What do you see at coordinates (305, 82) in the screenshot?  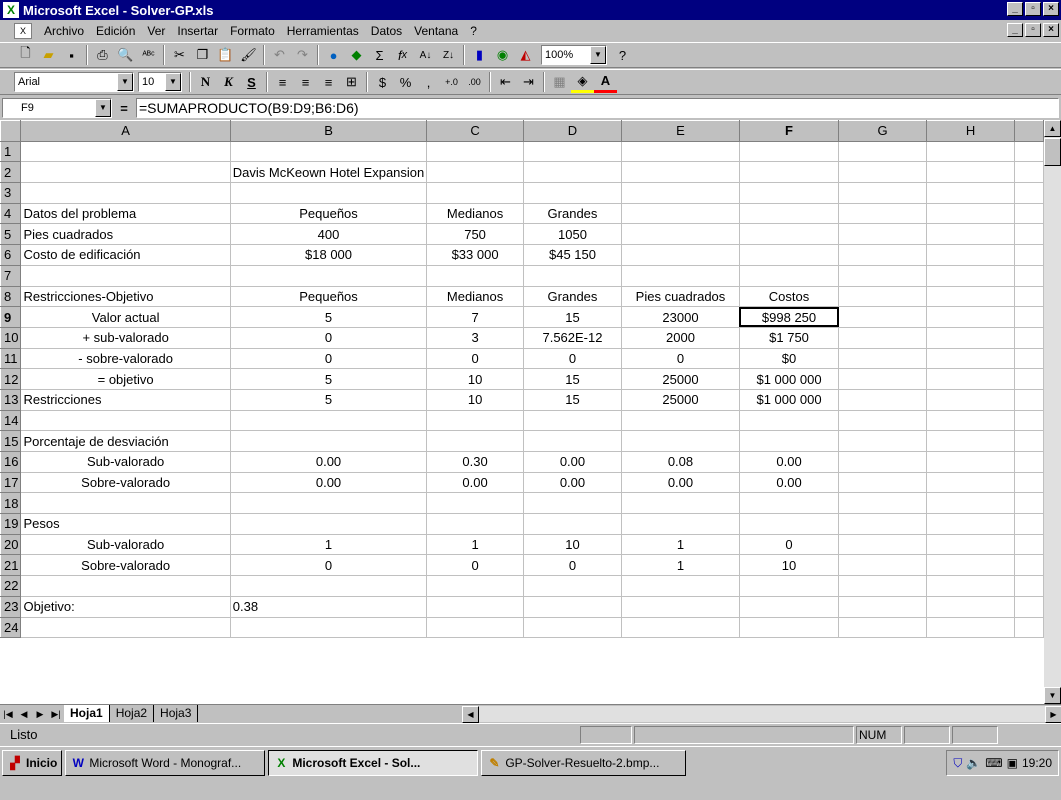 I see `align-center-icon: ≡` at bounding box center [305, 82].